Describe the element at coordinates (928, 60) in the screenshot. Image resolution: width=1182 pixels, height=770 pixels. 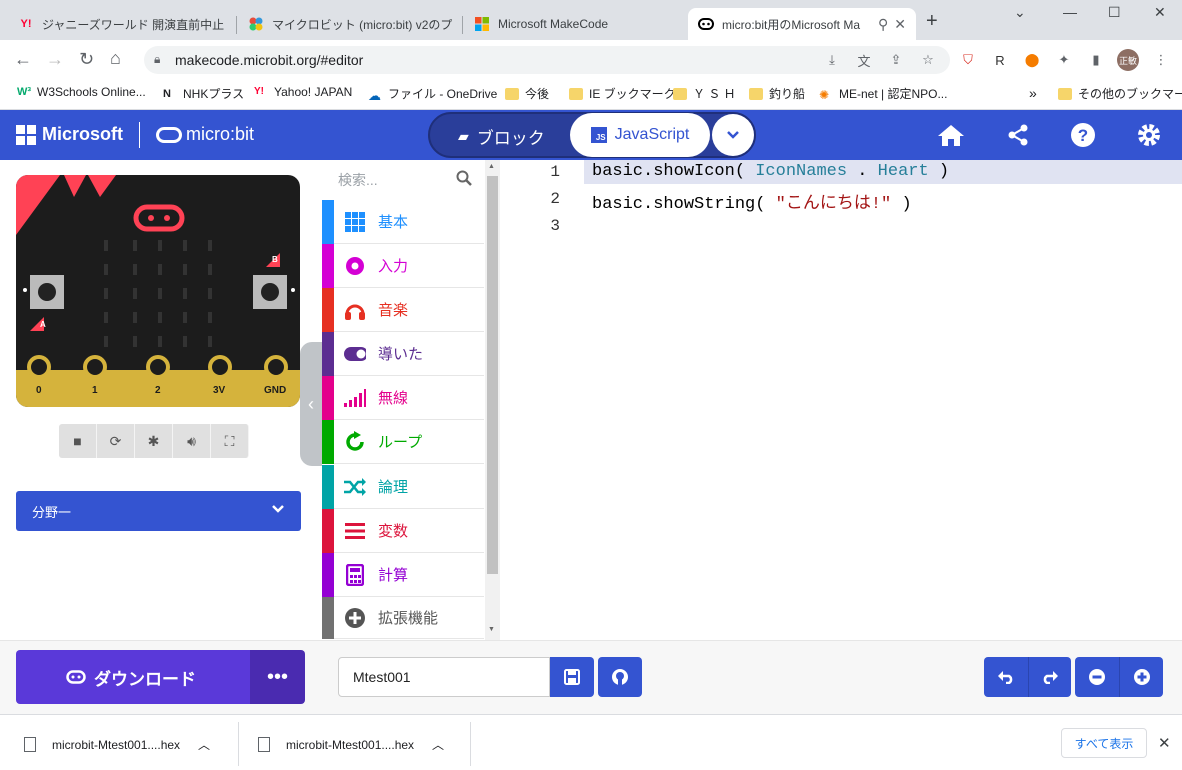
I see `star-icon: ☆` at that location.